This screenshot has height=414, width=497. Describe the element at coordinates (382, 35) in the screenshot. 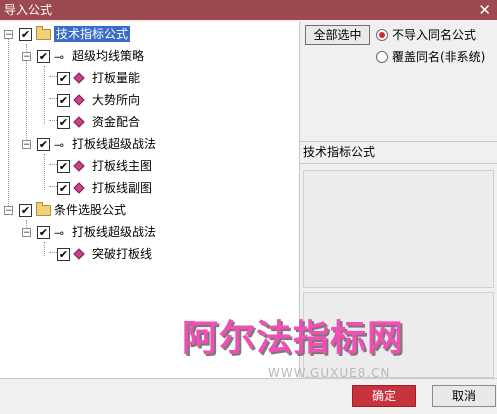

I see `radio-skip-duplicates` at that location.